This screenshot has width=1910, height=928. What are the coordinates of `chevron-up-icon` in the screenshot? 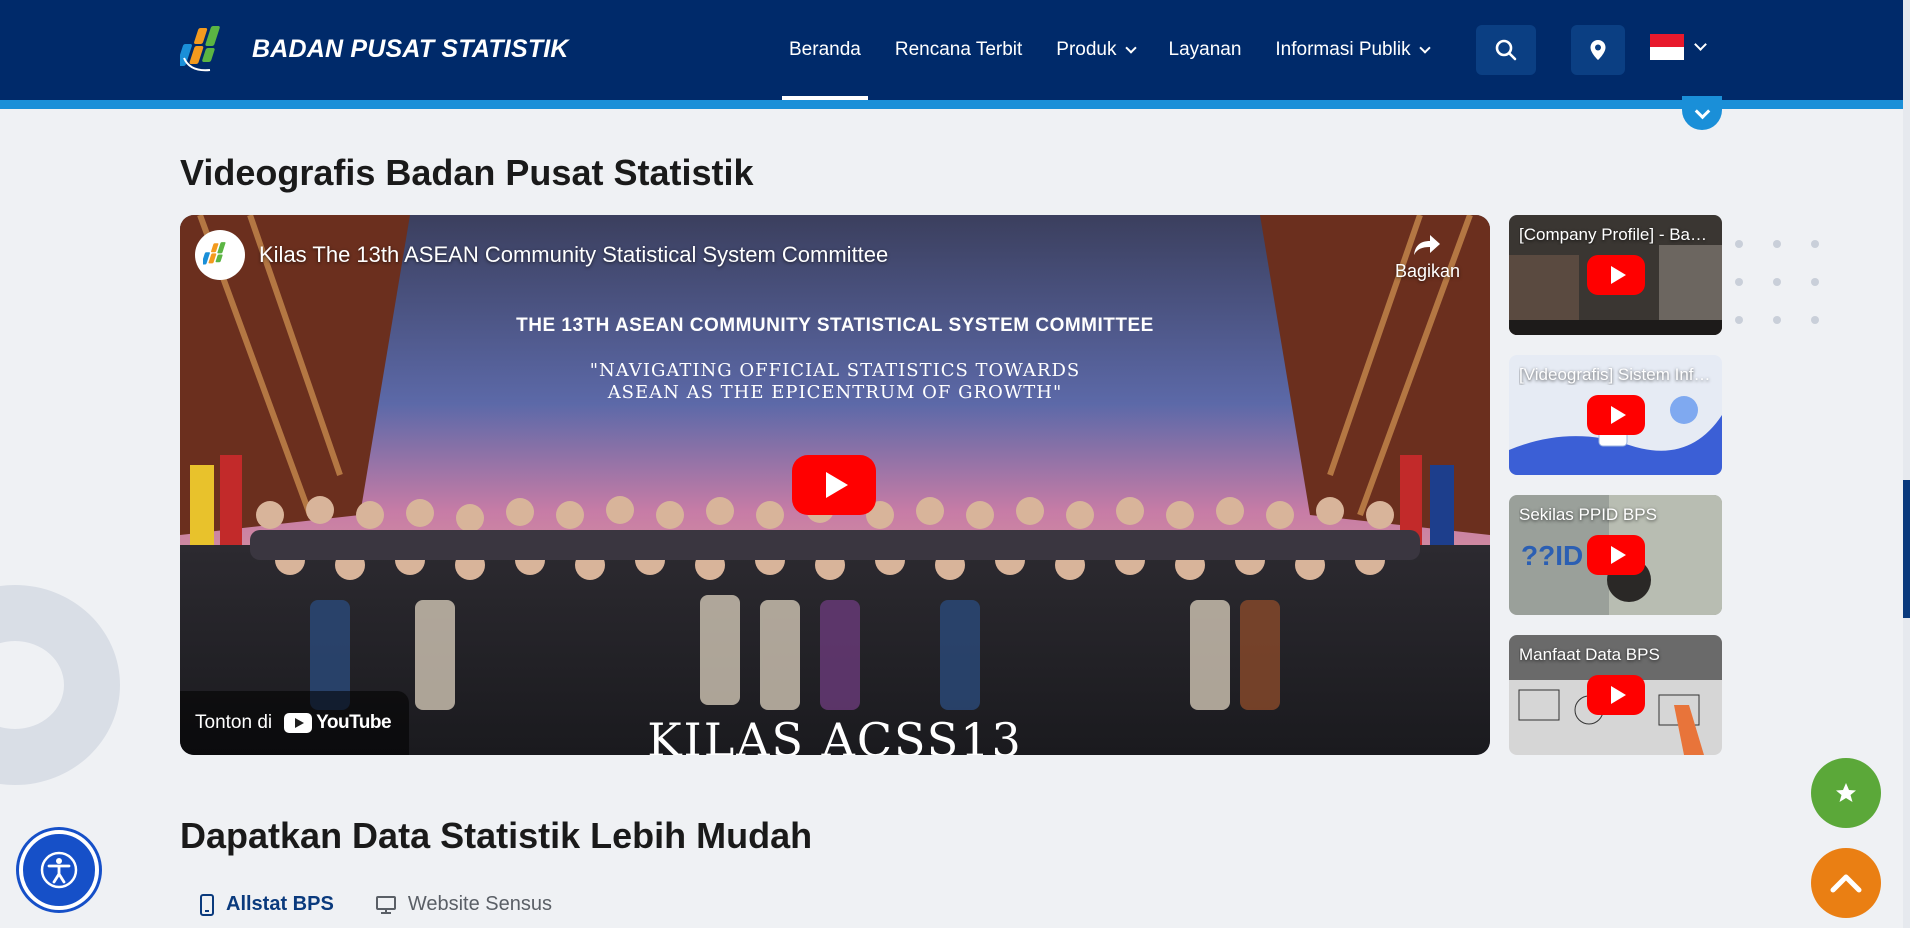 It's located at (1846, 883).